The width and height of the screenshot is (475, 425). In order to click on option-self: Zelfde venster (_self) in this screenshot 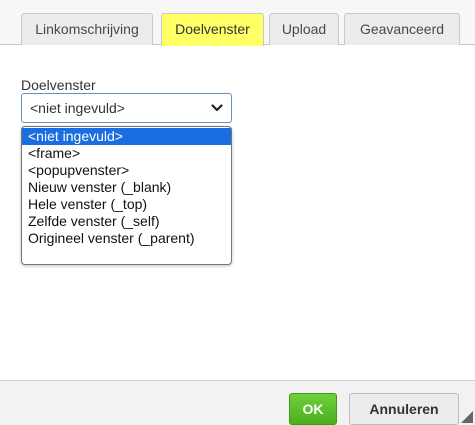, I will do `click(126, 221)`.